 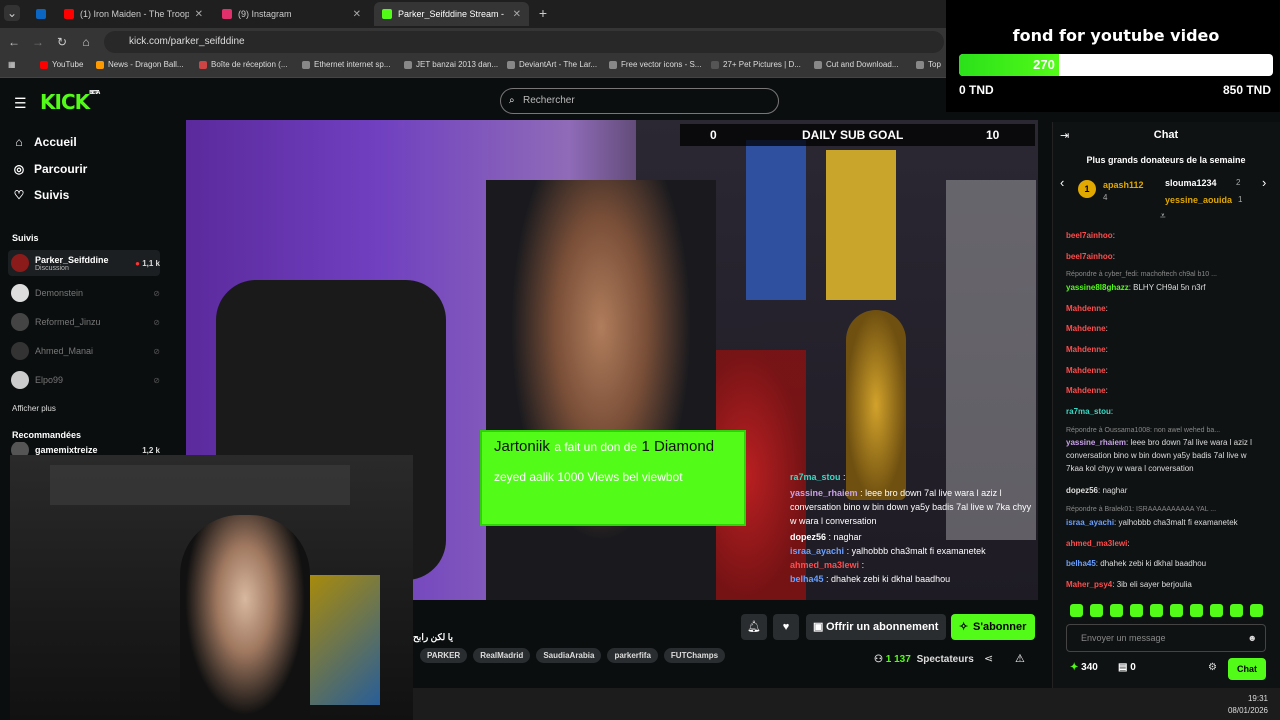 I want to click on search-input: ⌕ Rechercher, so click(x=639, y=101).